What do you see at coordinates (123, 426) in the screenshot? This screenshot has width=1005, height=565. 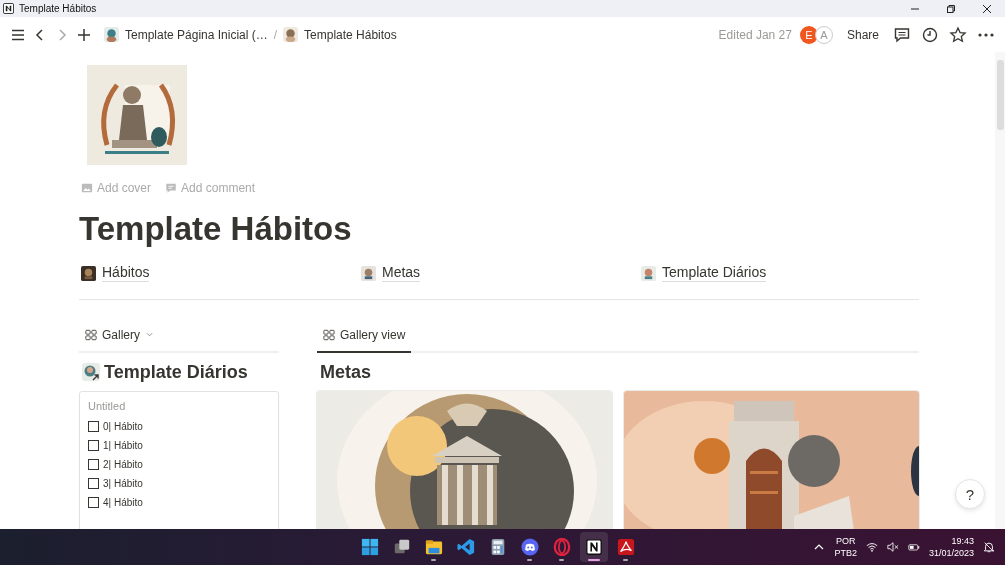 I see `todo-text: 0| Hábito` at bounding box center [123, 426].